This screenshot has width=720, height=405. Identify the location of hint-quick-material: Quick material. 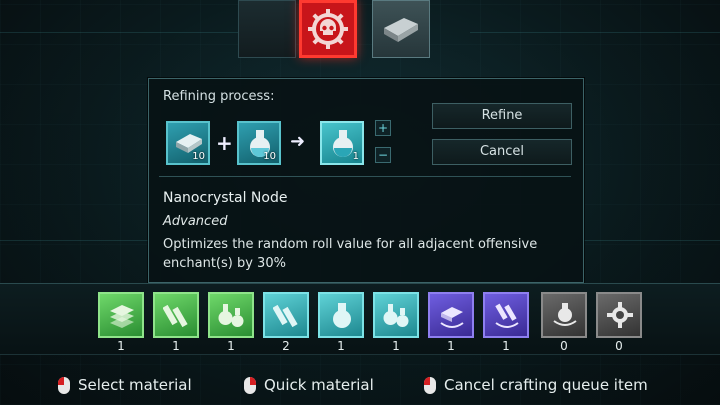
(309, 385).